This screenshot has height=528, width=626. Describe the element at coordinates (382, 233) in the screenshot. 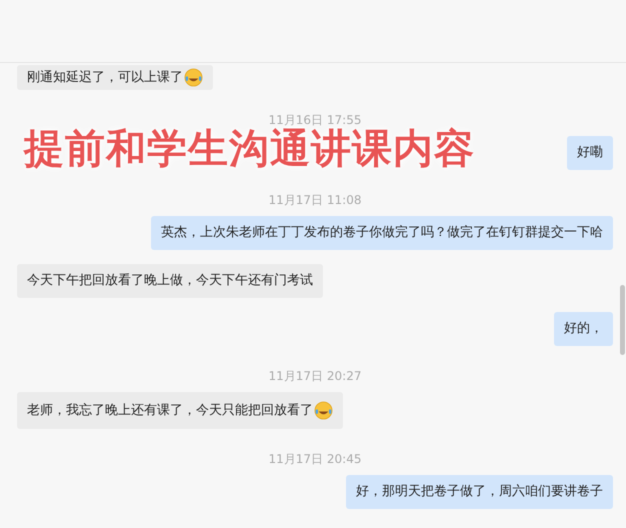

I see `message-bubble: 英杰，上次朱老师在丁丁发布的卷子你做完了吗？做完了在钉钉群提交一下哈` at that location.